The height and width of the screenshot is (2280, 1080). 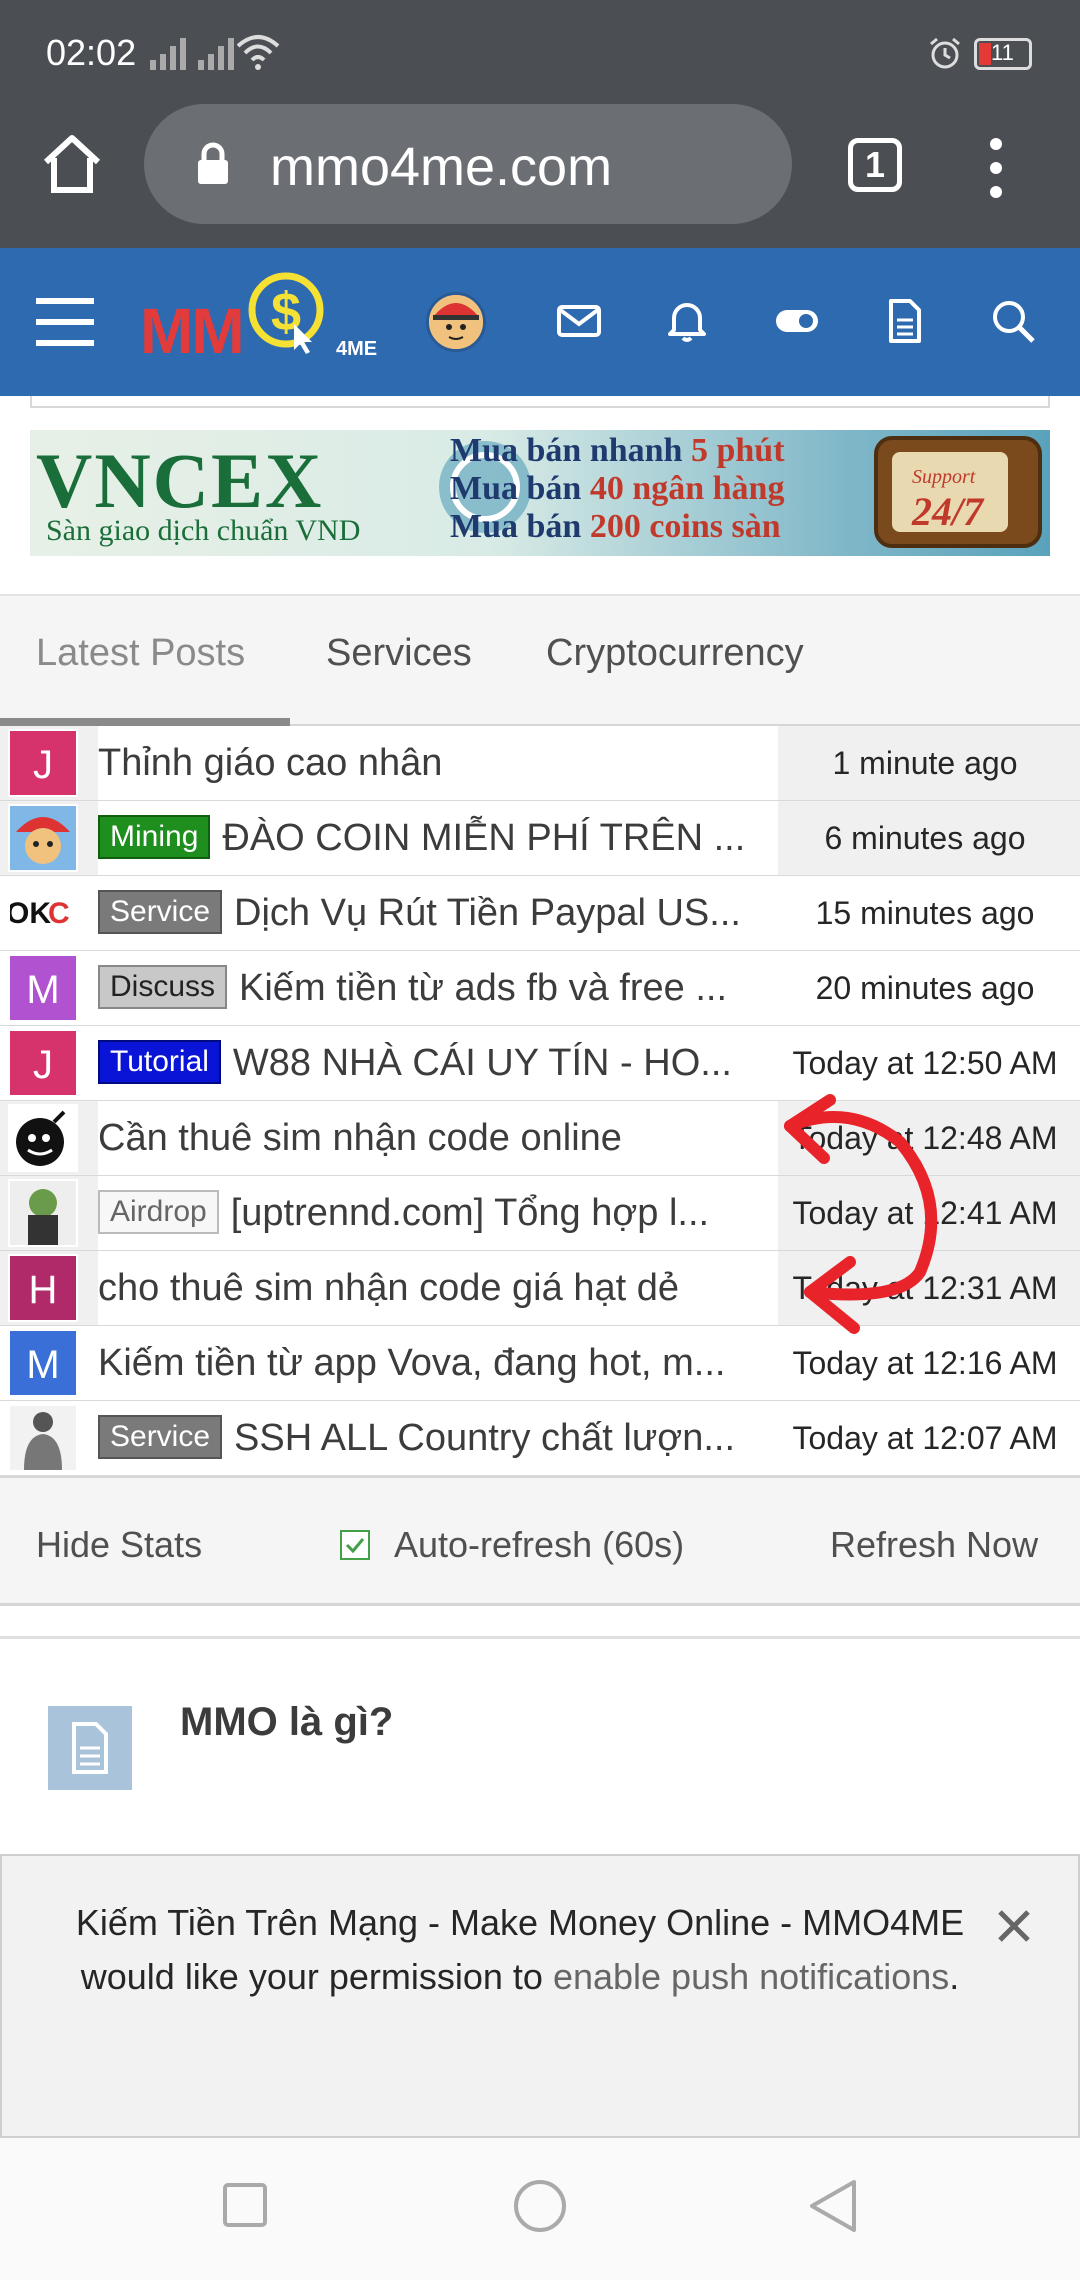 What do you see at coordinates (617, 488) in the screenshot?
I see `banner-line-2: Mua bán 40 ngân hàng` at bounding box center [617, 488].